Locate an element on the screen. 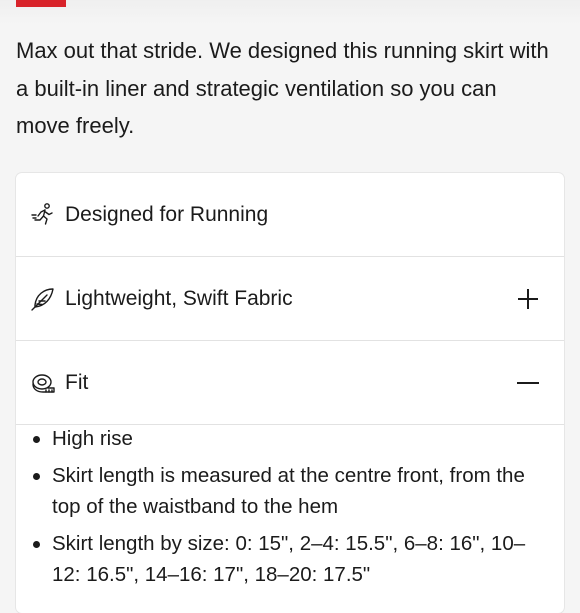 The width and height of the screenshot is (580, 613). feature-row-fabric: Lightweight, Swift Fabric is located at coordinates (290, 299).